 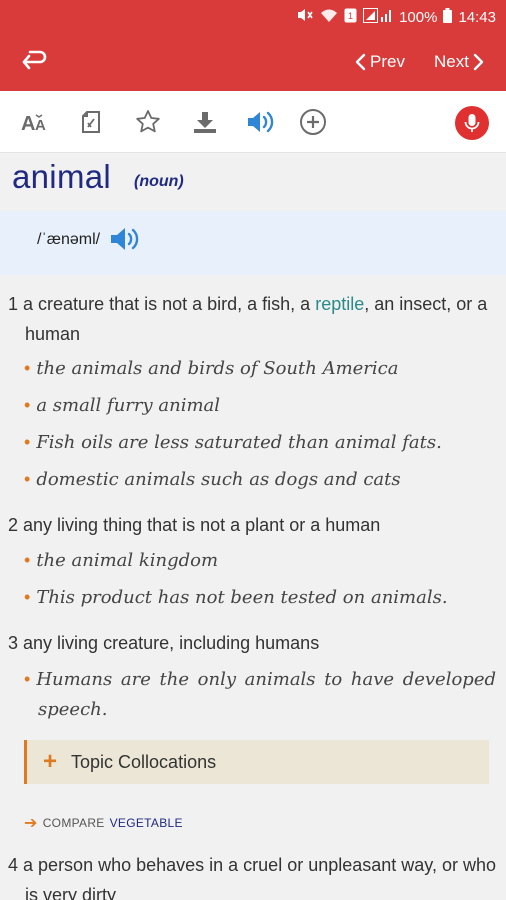 I want to click on next-label: Next, so click(x=451, y=61).